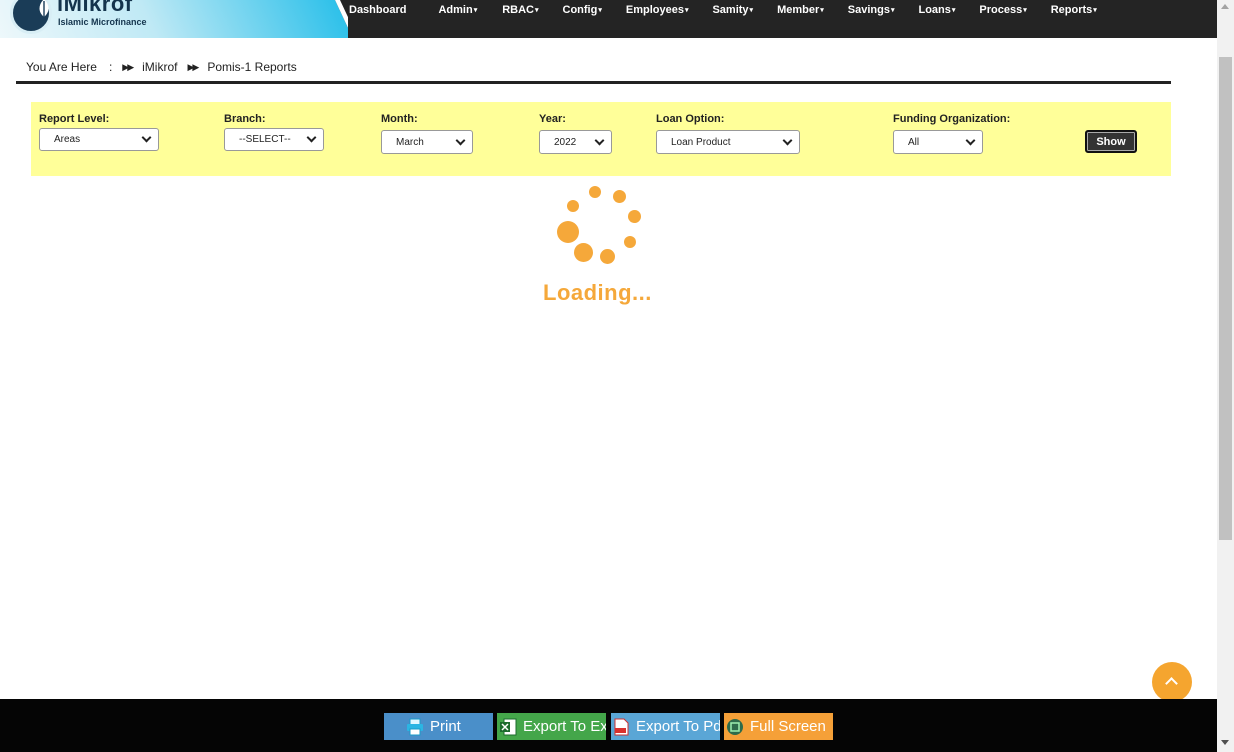  I want to click on report-level-select: Areas, so click(99, 139).